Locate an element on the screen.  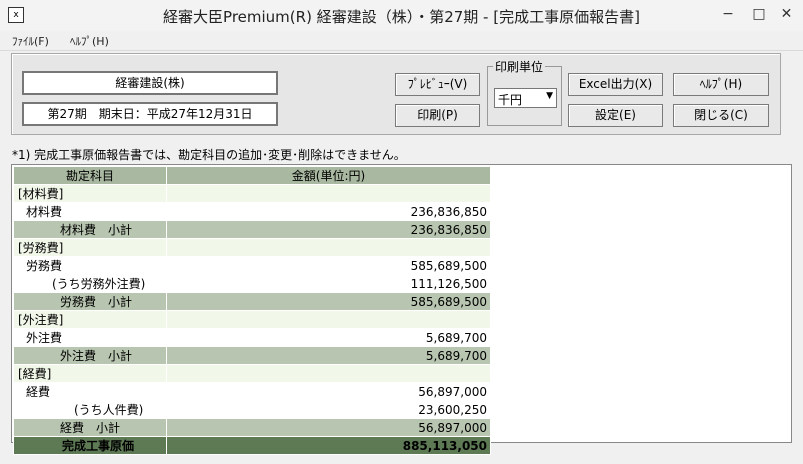
account-cell: [労務費] is located at coordinates (90, 247).